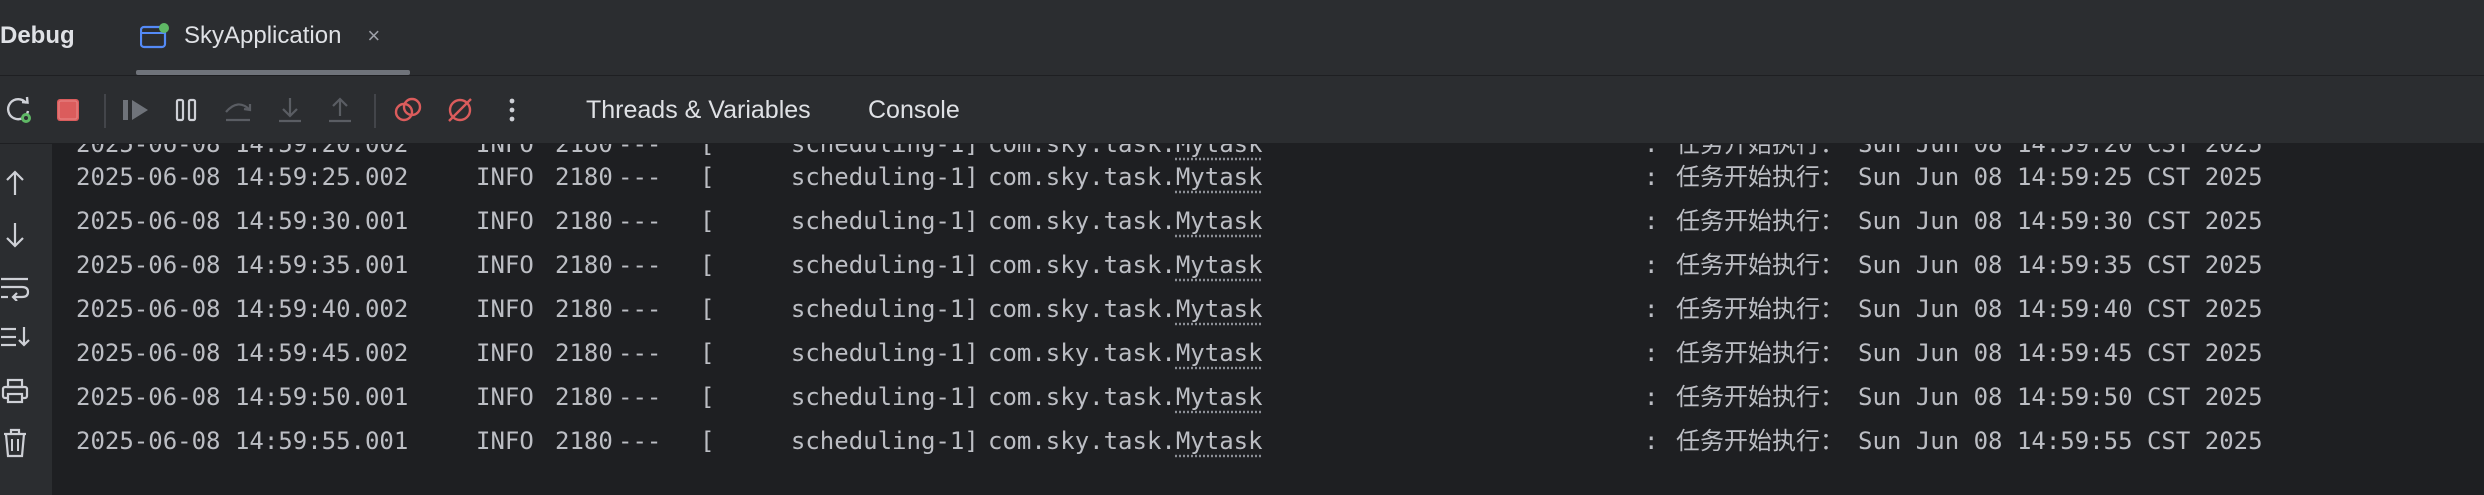 The height and width of the screenshot is (495, 2484). I want to click on more-icon, so click(512, 110).